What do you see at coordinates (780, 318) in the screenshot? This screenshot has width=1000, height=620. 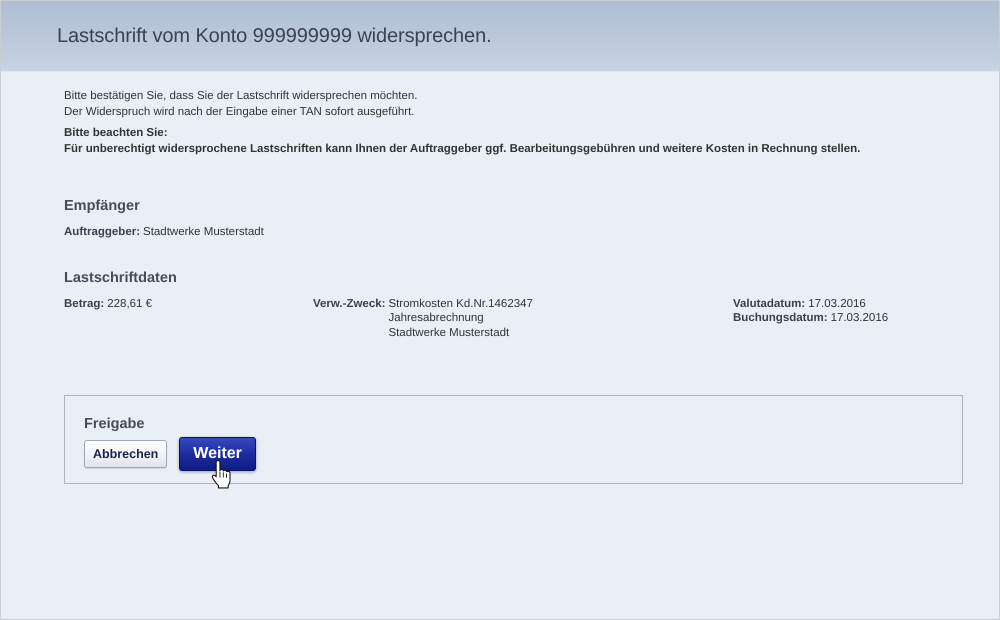 I see `field-label: Buchungsdatum:` at bounding box center [780, 318].